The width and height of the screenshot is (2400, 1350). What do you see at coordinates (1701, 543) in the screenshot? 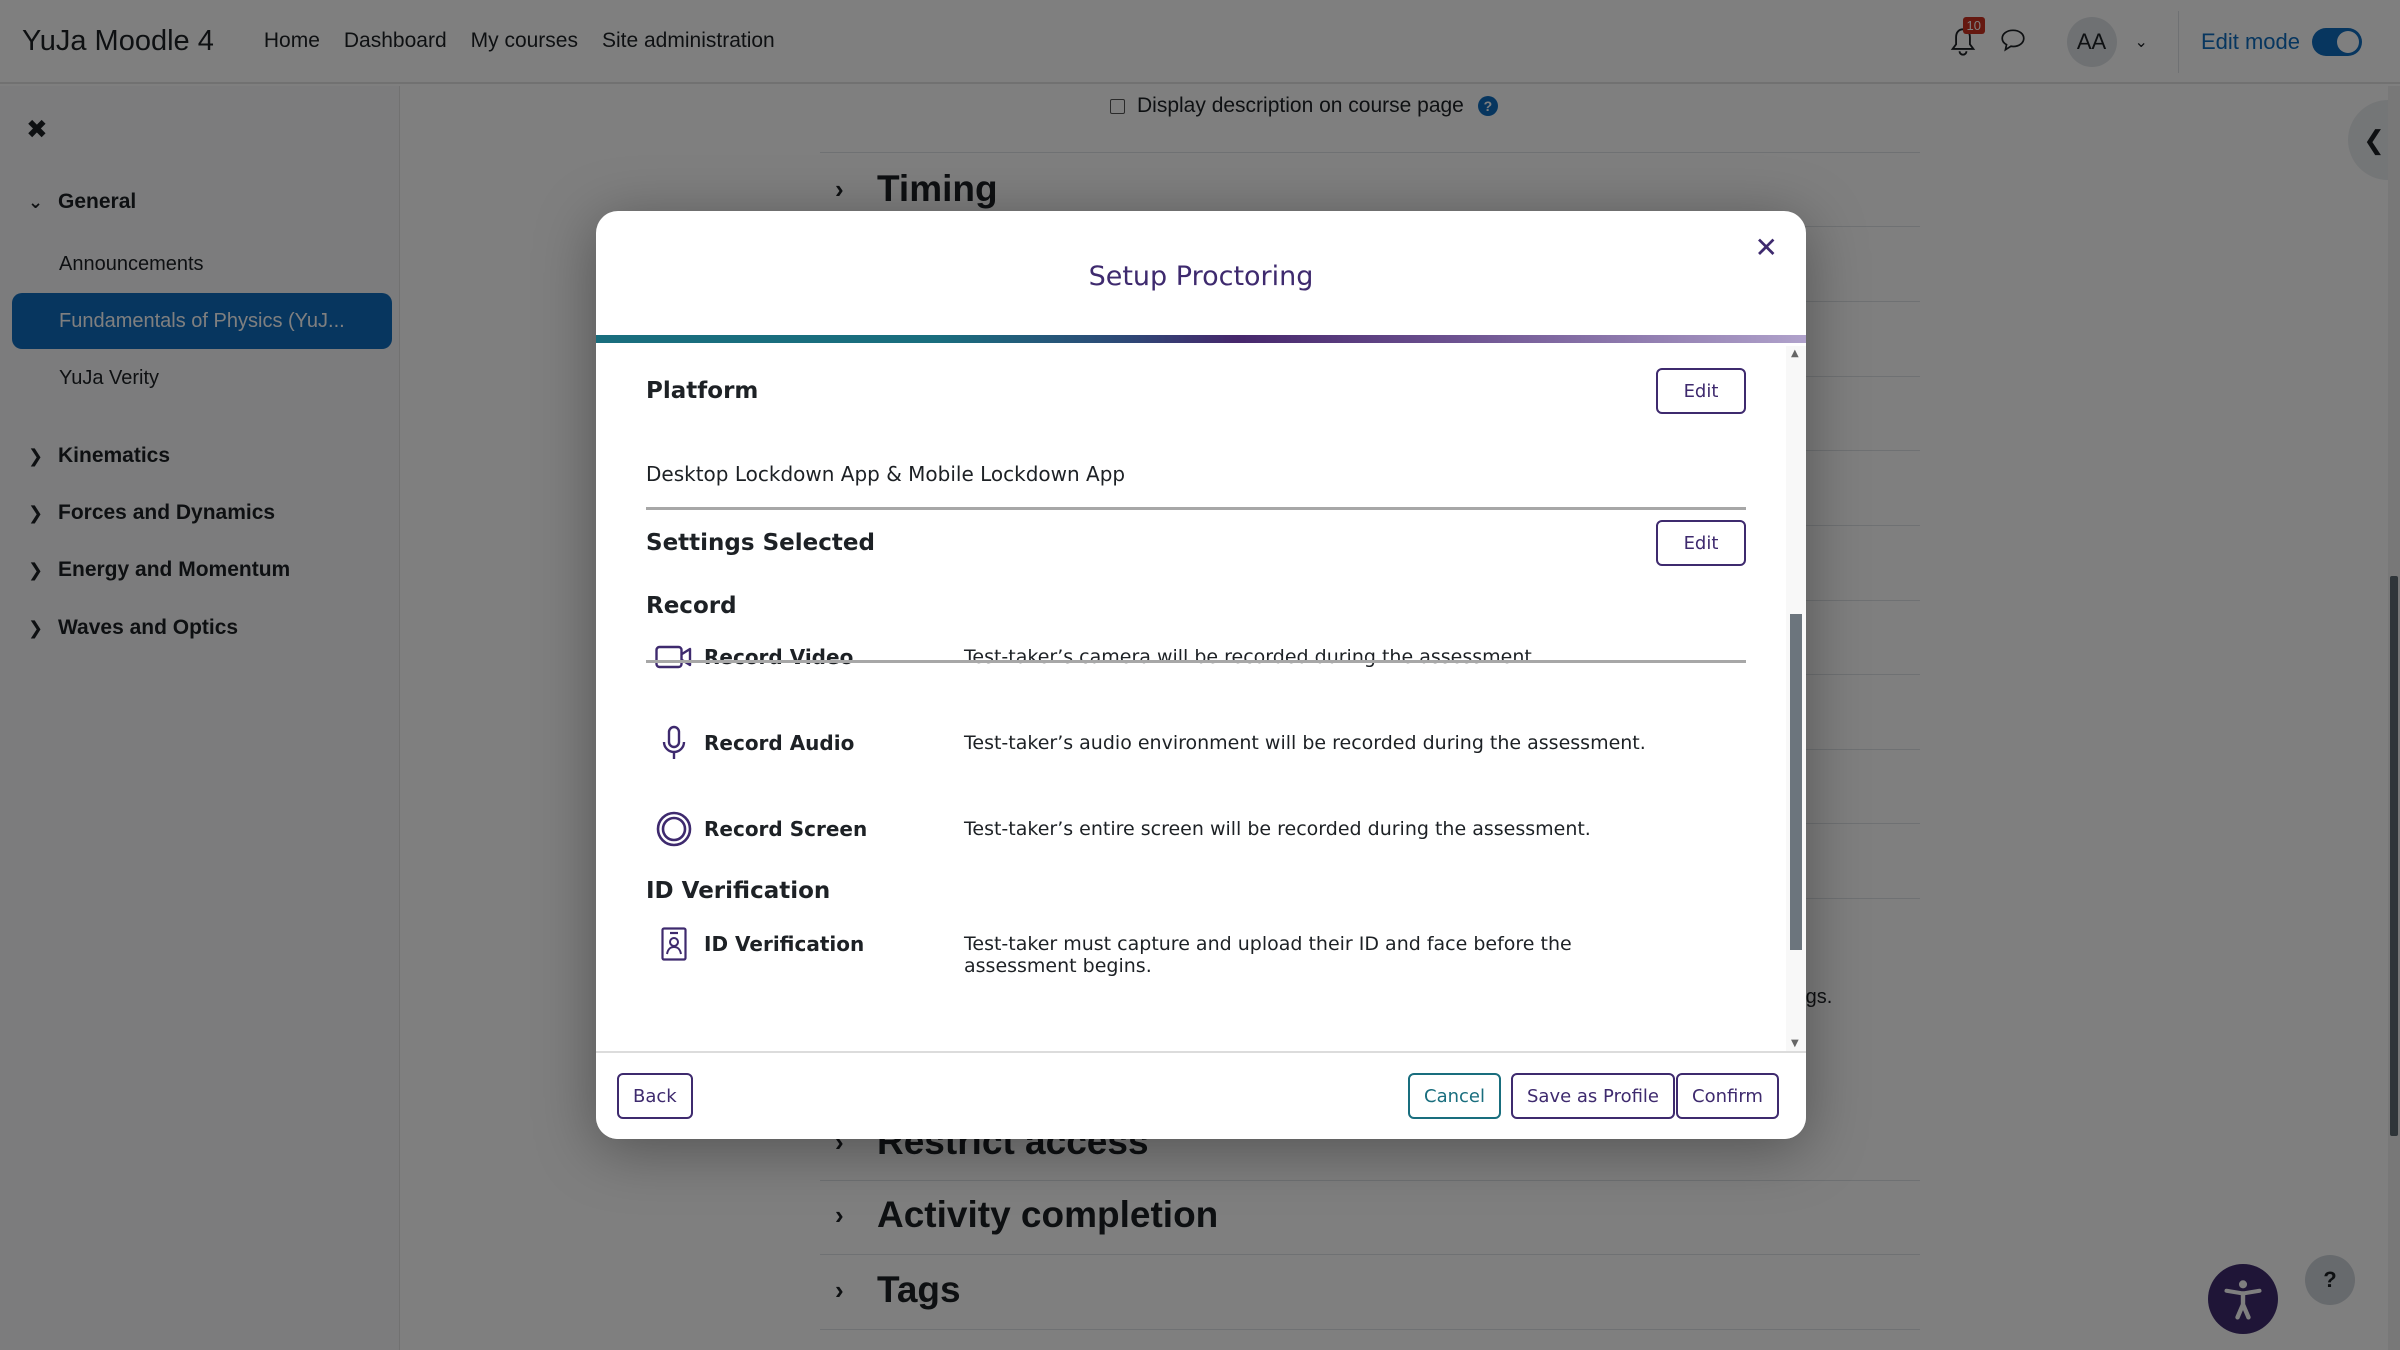
I see `edit-settings-button: Edit` at bounding box center [1701, 543].